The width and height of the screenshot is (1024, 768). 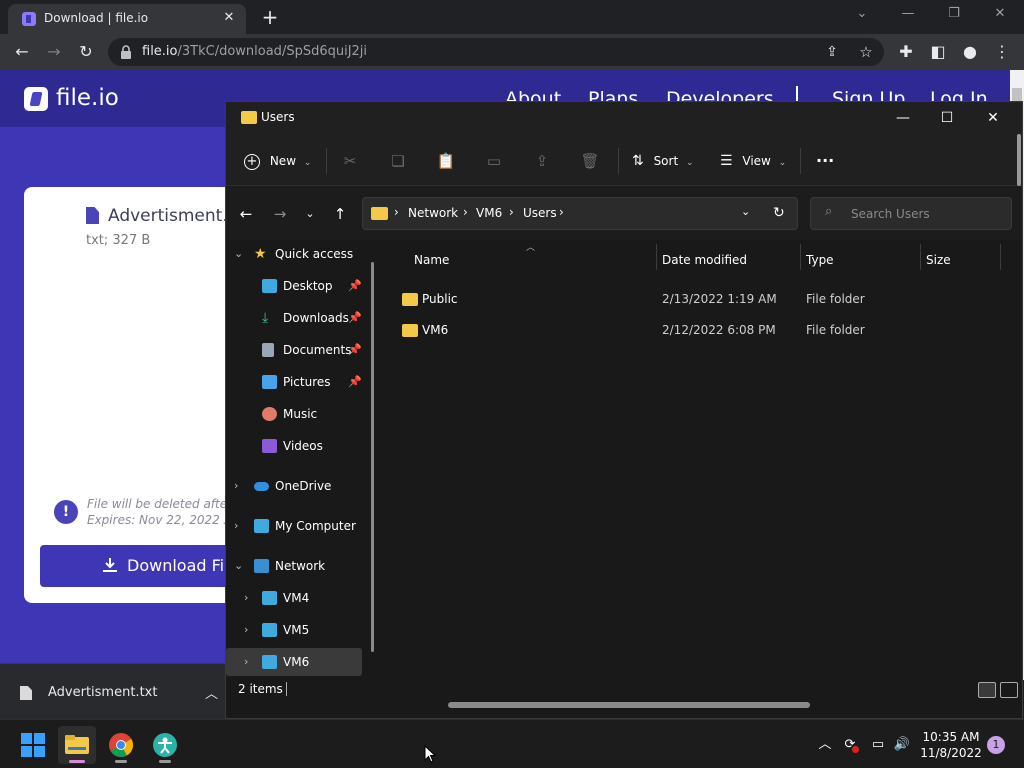 I want to click on recent-locations-chevron-icon: ⌄, so click(x=310, y=214).